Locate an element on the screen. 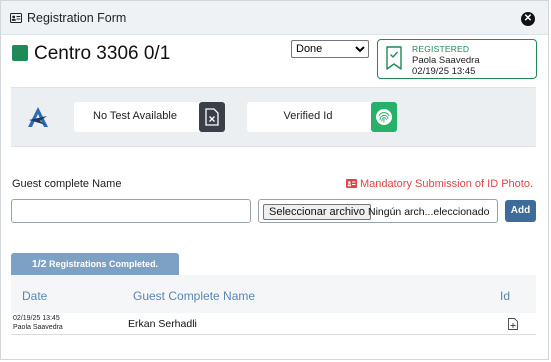 The image size is (551, 362). id-status-button is located at coordinates (384, 117).